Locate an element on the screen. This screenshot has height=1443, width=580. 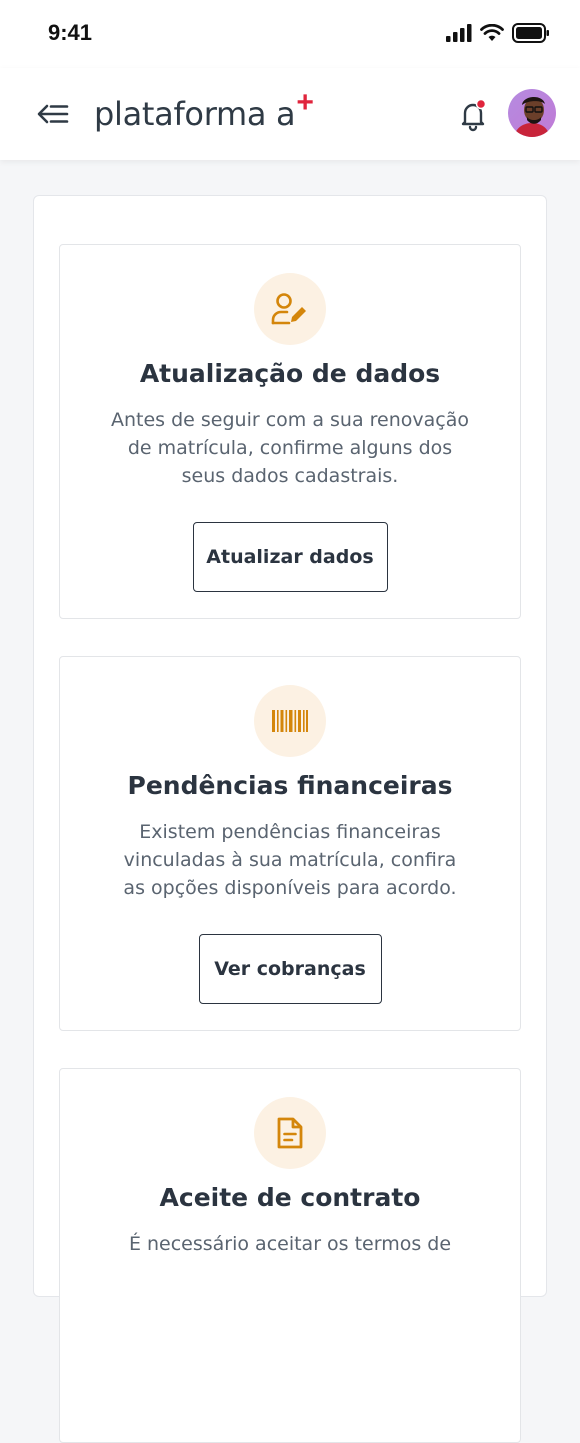
document-icon is located at coordinates (290, 1133).